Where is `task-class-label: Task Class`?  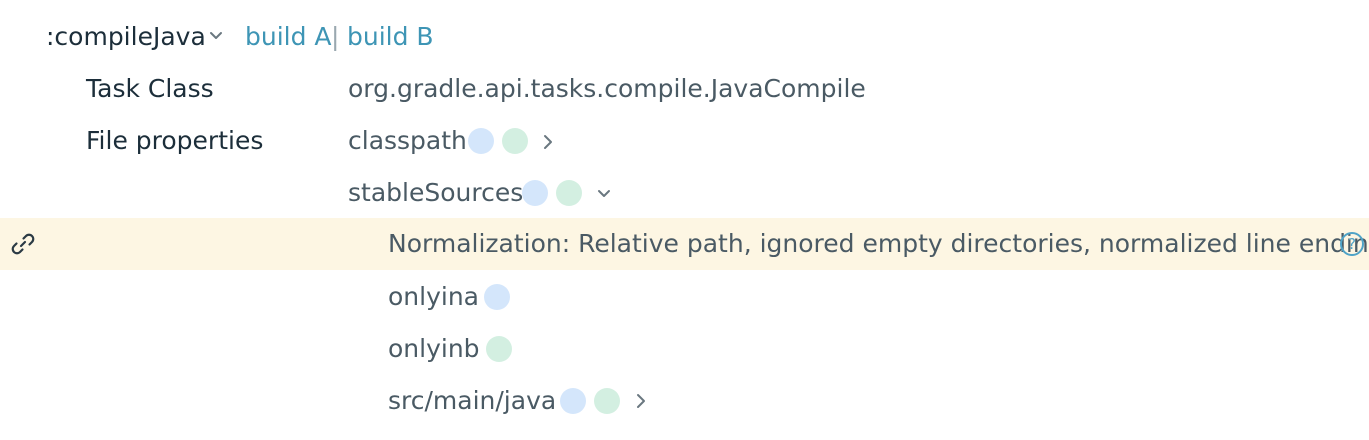 task-class-label: Task Class is located at coordinates (150, 88).